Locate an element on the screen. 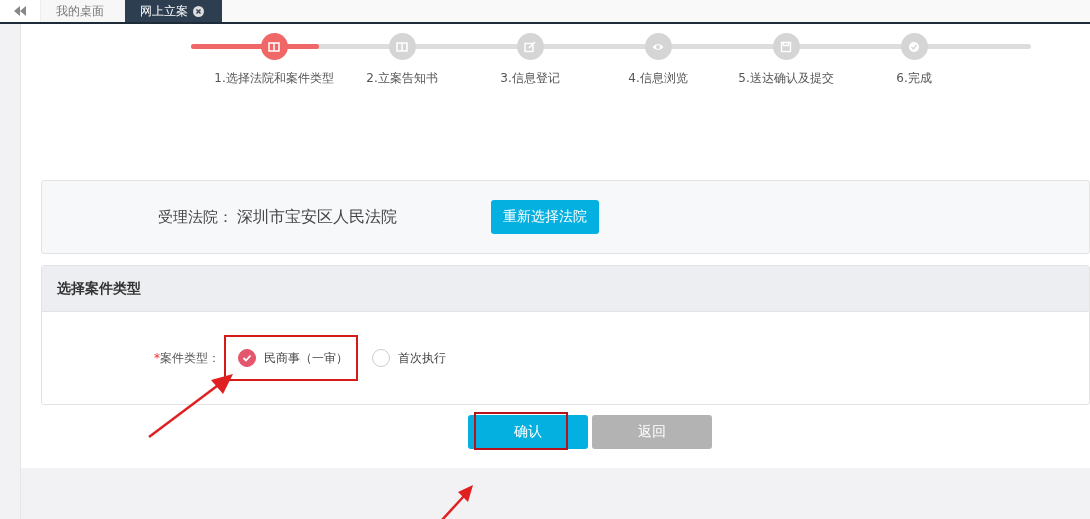 The width and height of the screenshot is (1090, 519). form-button: 返回 is located at coordinates (652, 432).